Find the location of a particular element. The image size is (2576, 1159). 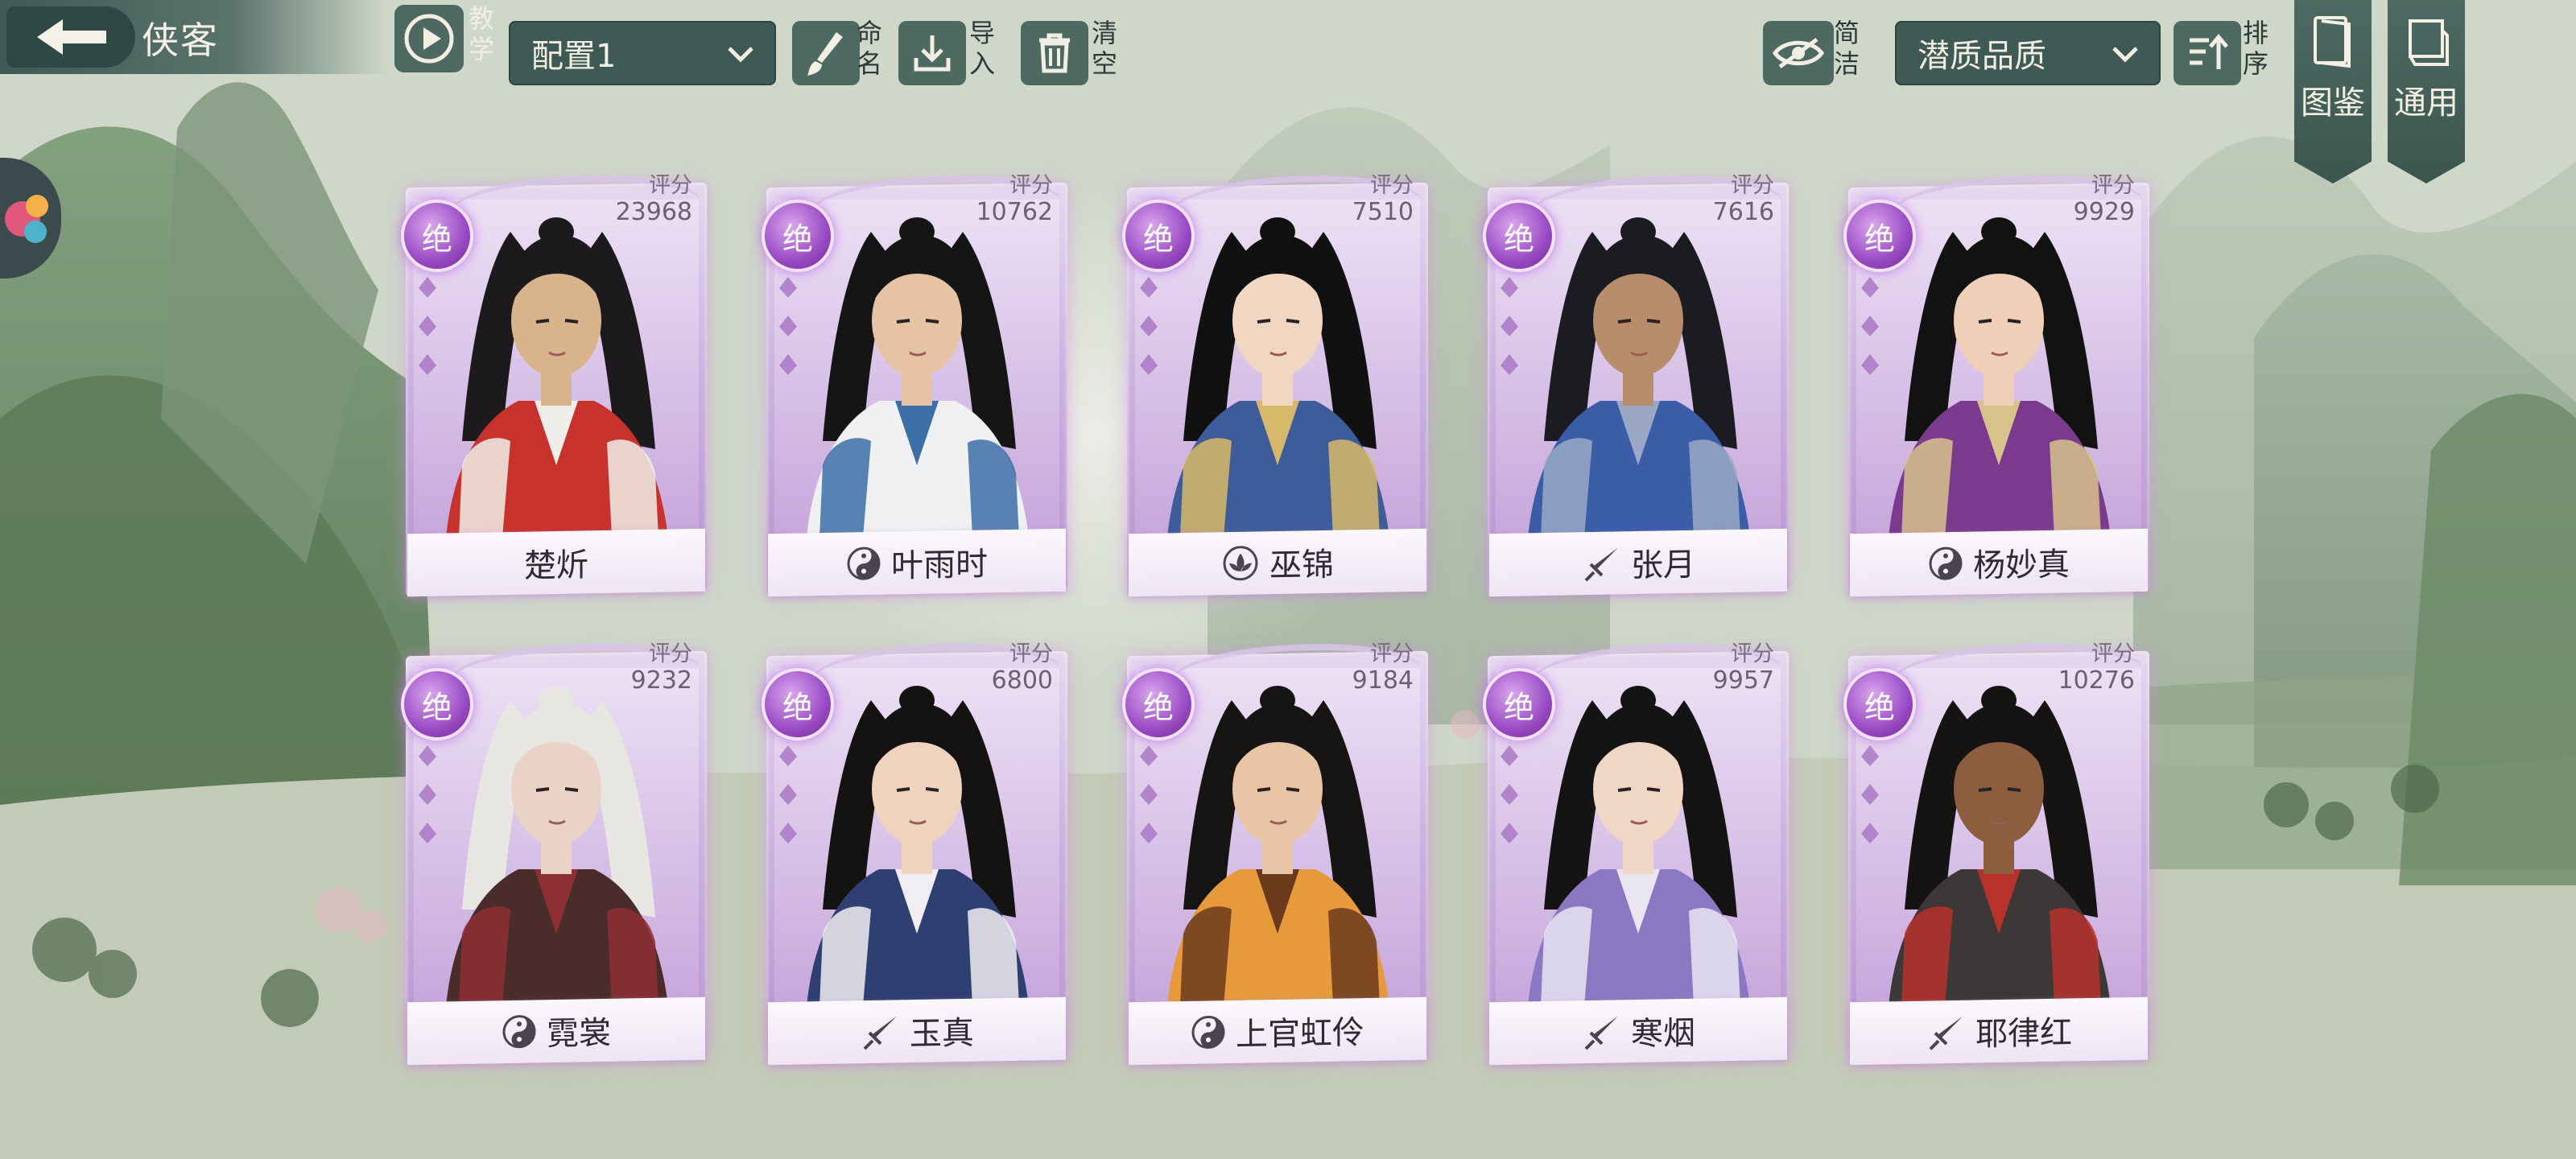

simple-view-button is located at coordinates (1798, 53).